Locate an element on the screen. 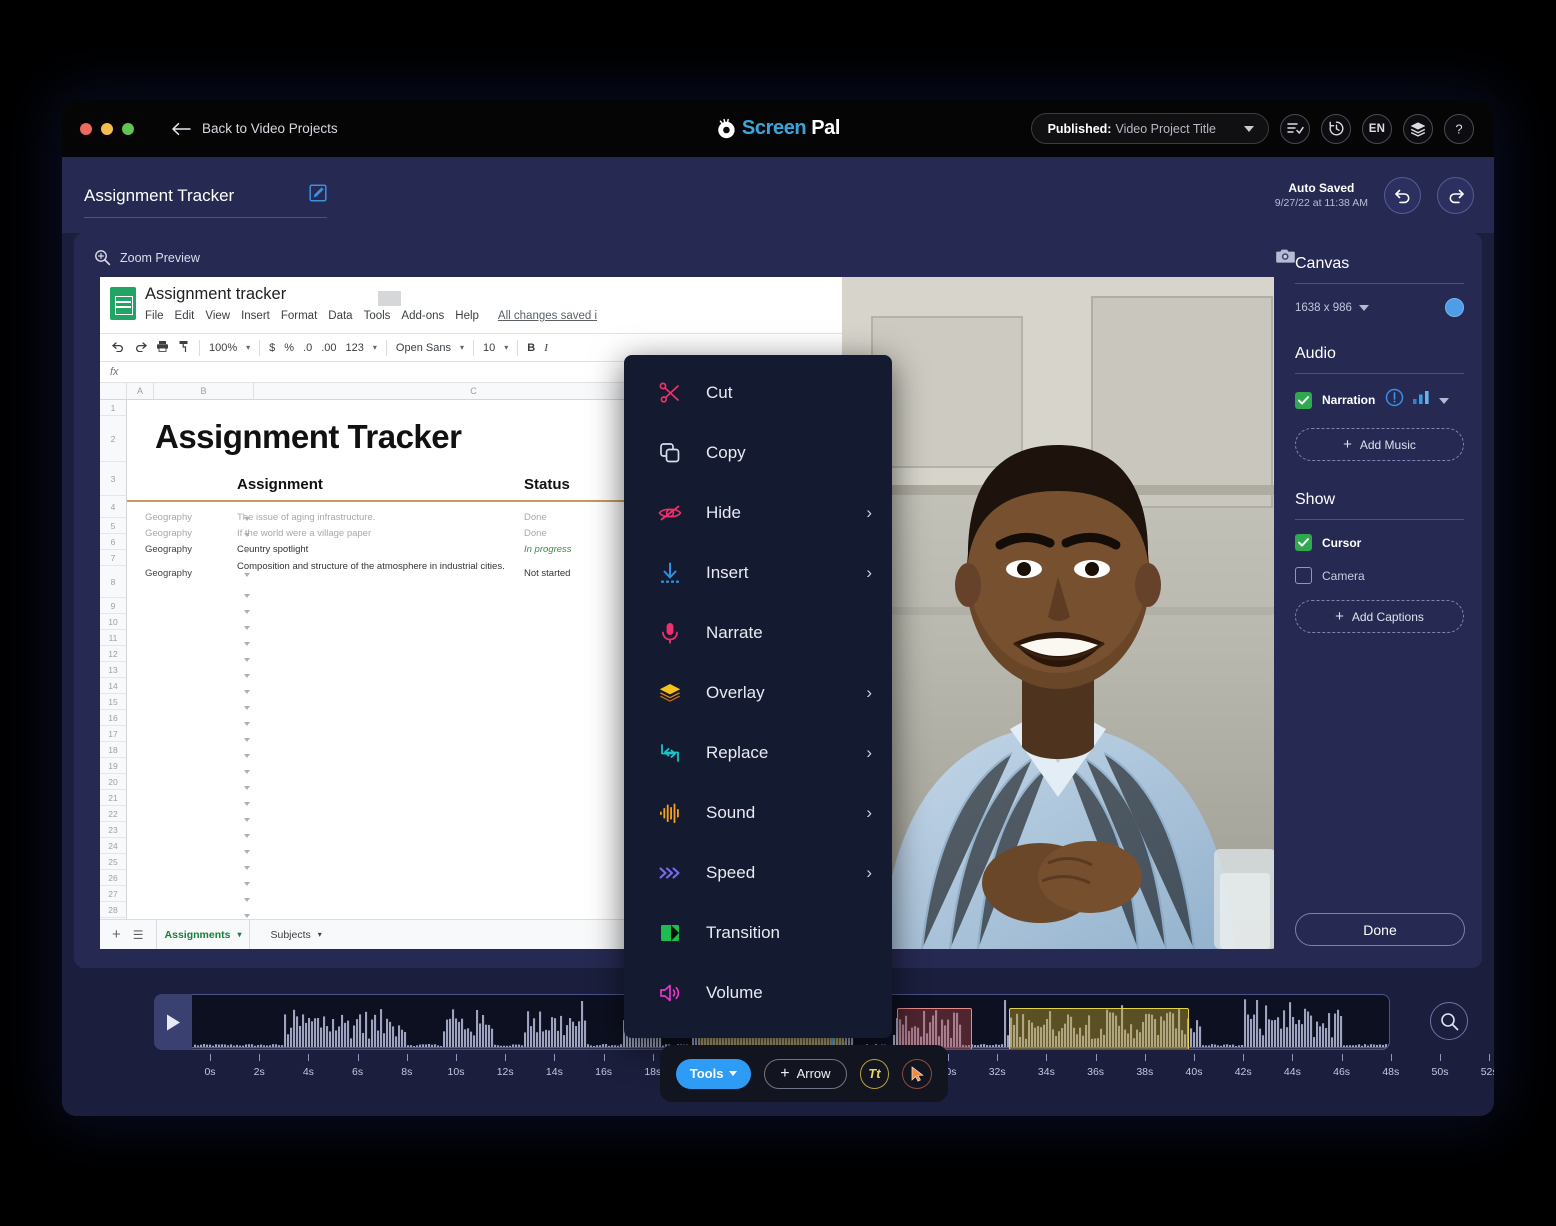 The image size is (1556, 1226). zoom-preview-button: Zoom Preview is located at coordinates (147, 257).